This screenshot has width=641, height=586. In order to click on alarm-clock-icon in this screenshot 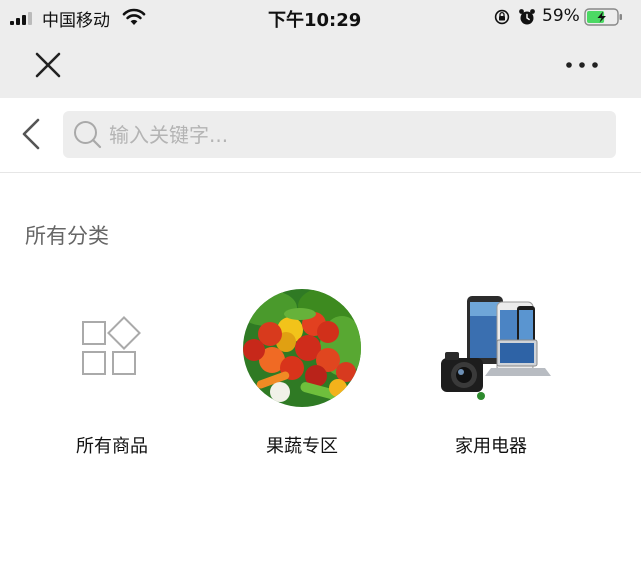, I will do `click(527, 17)`.